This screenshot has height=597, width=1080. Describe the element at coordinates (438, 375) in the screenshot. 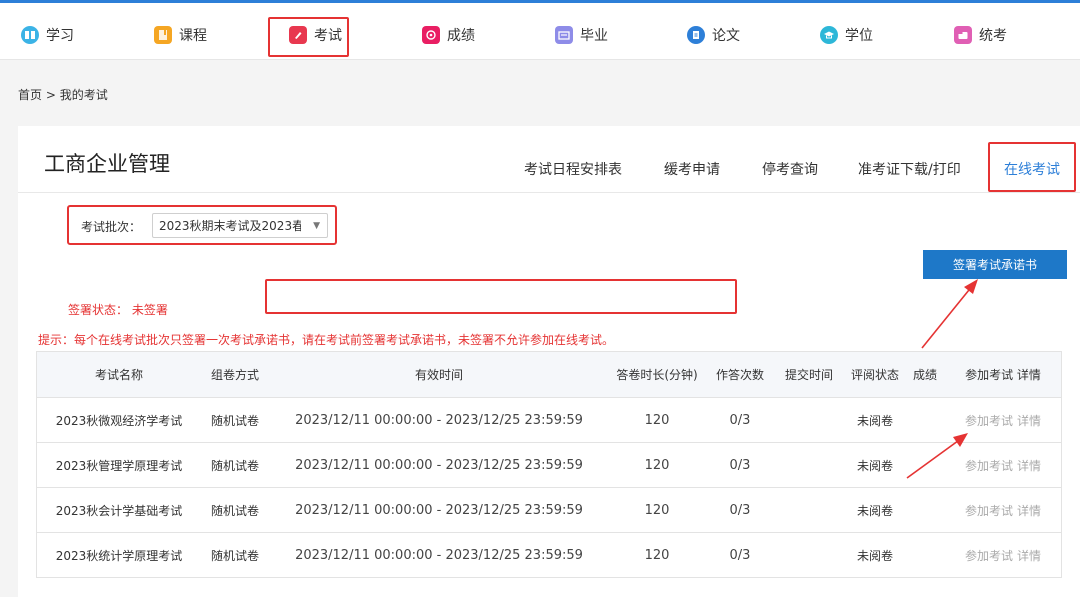

I see `header-time: 有效时间` at that location.